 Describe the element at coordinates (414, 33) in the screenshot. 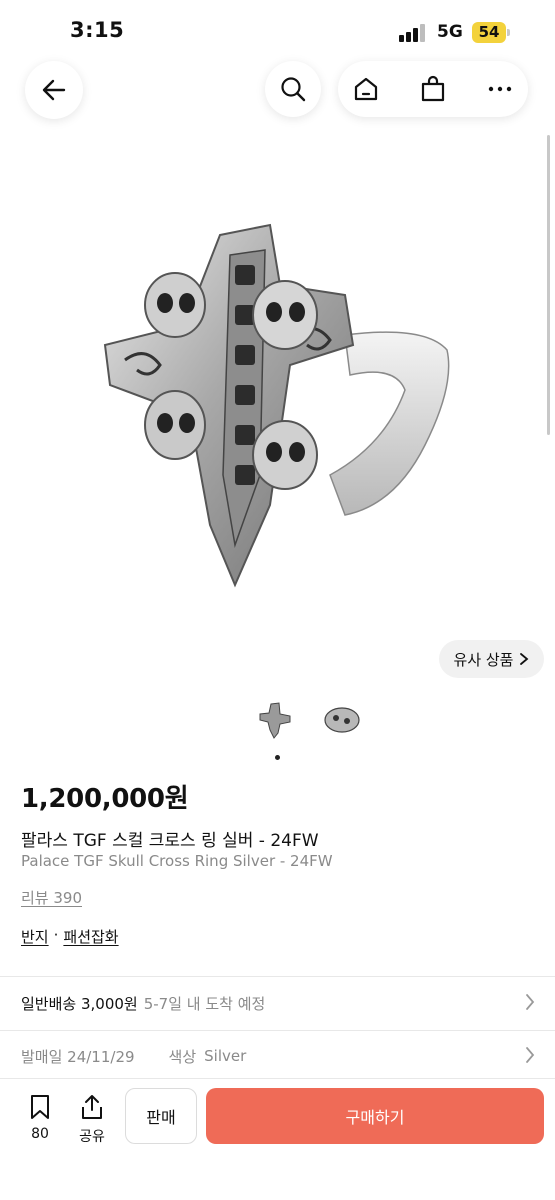

I see `signal-icon` at that location.